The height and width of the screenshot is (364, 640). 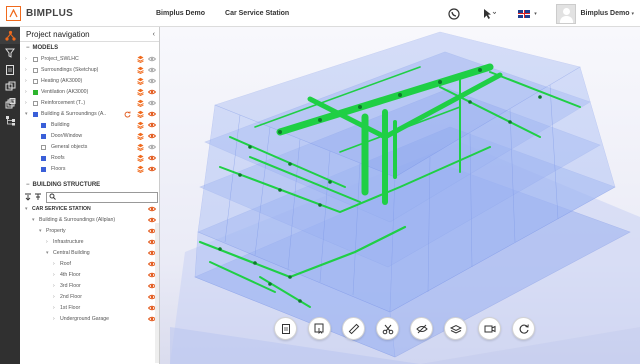 I want to click on cursor-mode-icon, so click(x=489, y=14).